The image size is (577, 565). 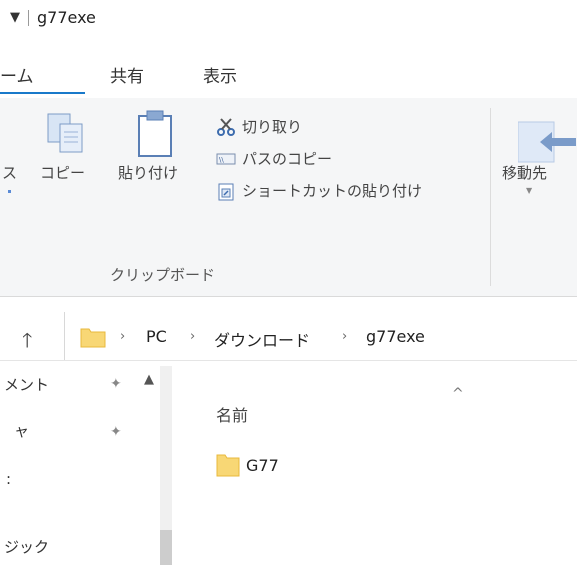 I want to click on address-bar-row: 🡑 › PC › ダウンロード › g77exe, so click(x=288, y=336).